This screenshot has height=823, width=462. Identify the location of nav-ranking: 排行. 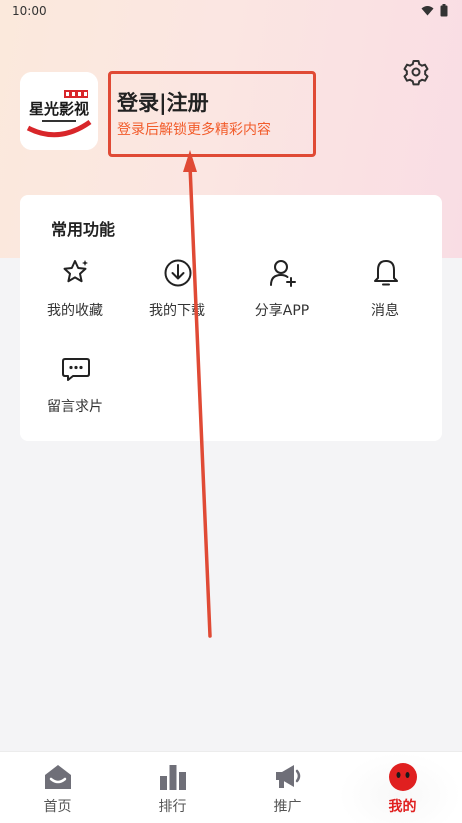
(172, 787).